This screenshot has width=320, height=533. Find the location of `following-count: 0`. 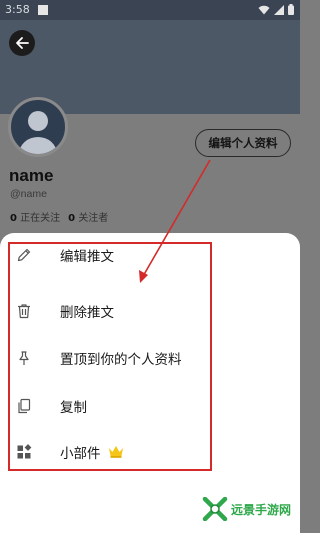

following-count: 0 is located at coordinates (13, 218).